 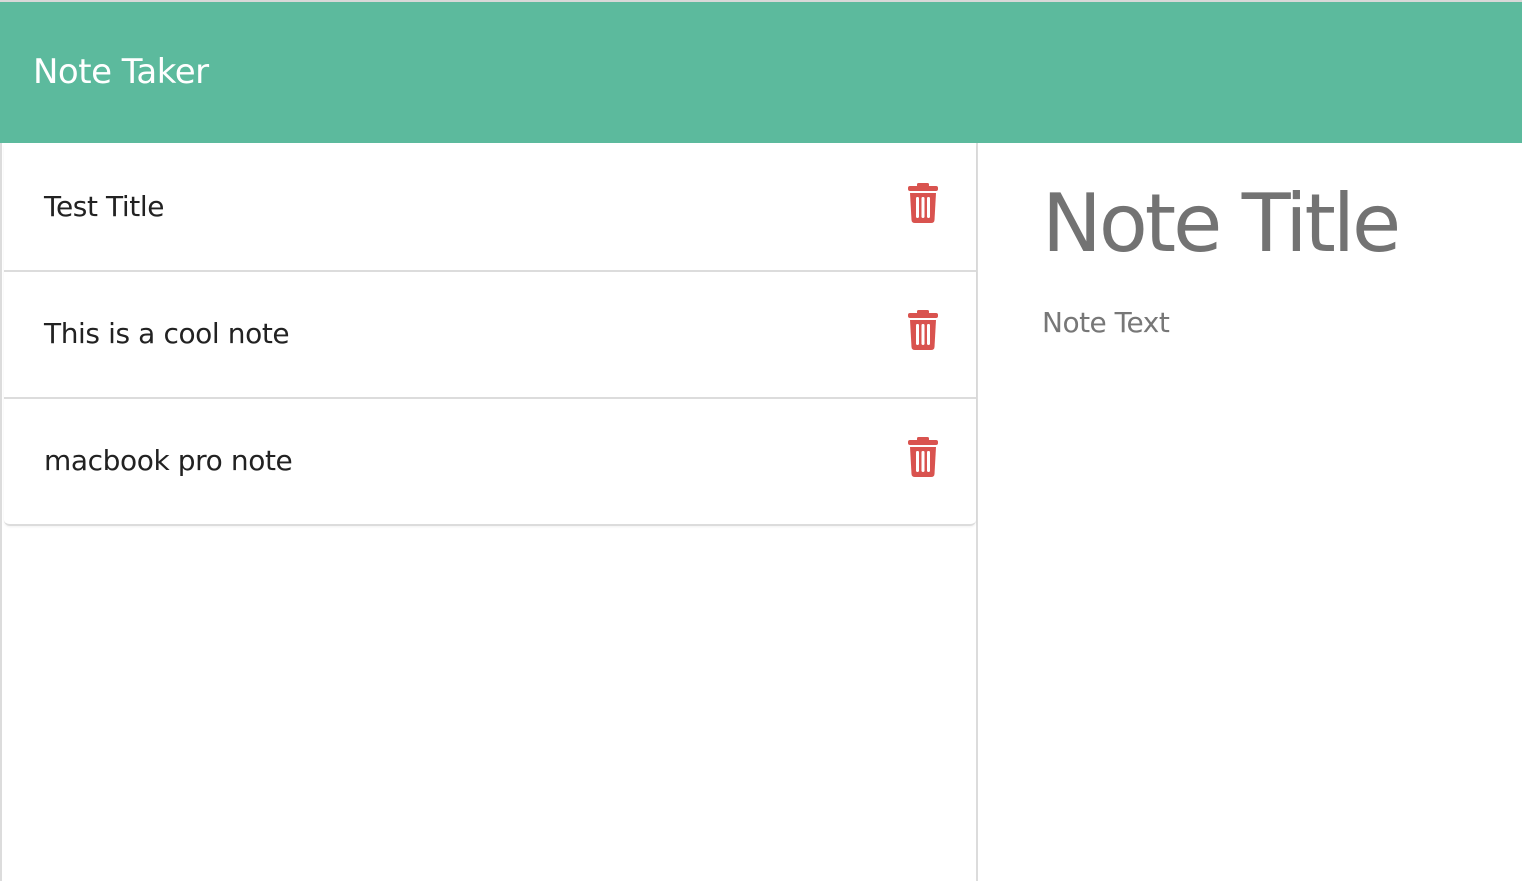 What do you see at coordinates (167, 334) in the screenshot?
I see `note-list-title: This is a cool note` at bounding box center [167, 334].